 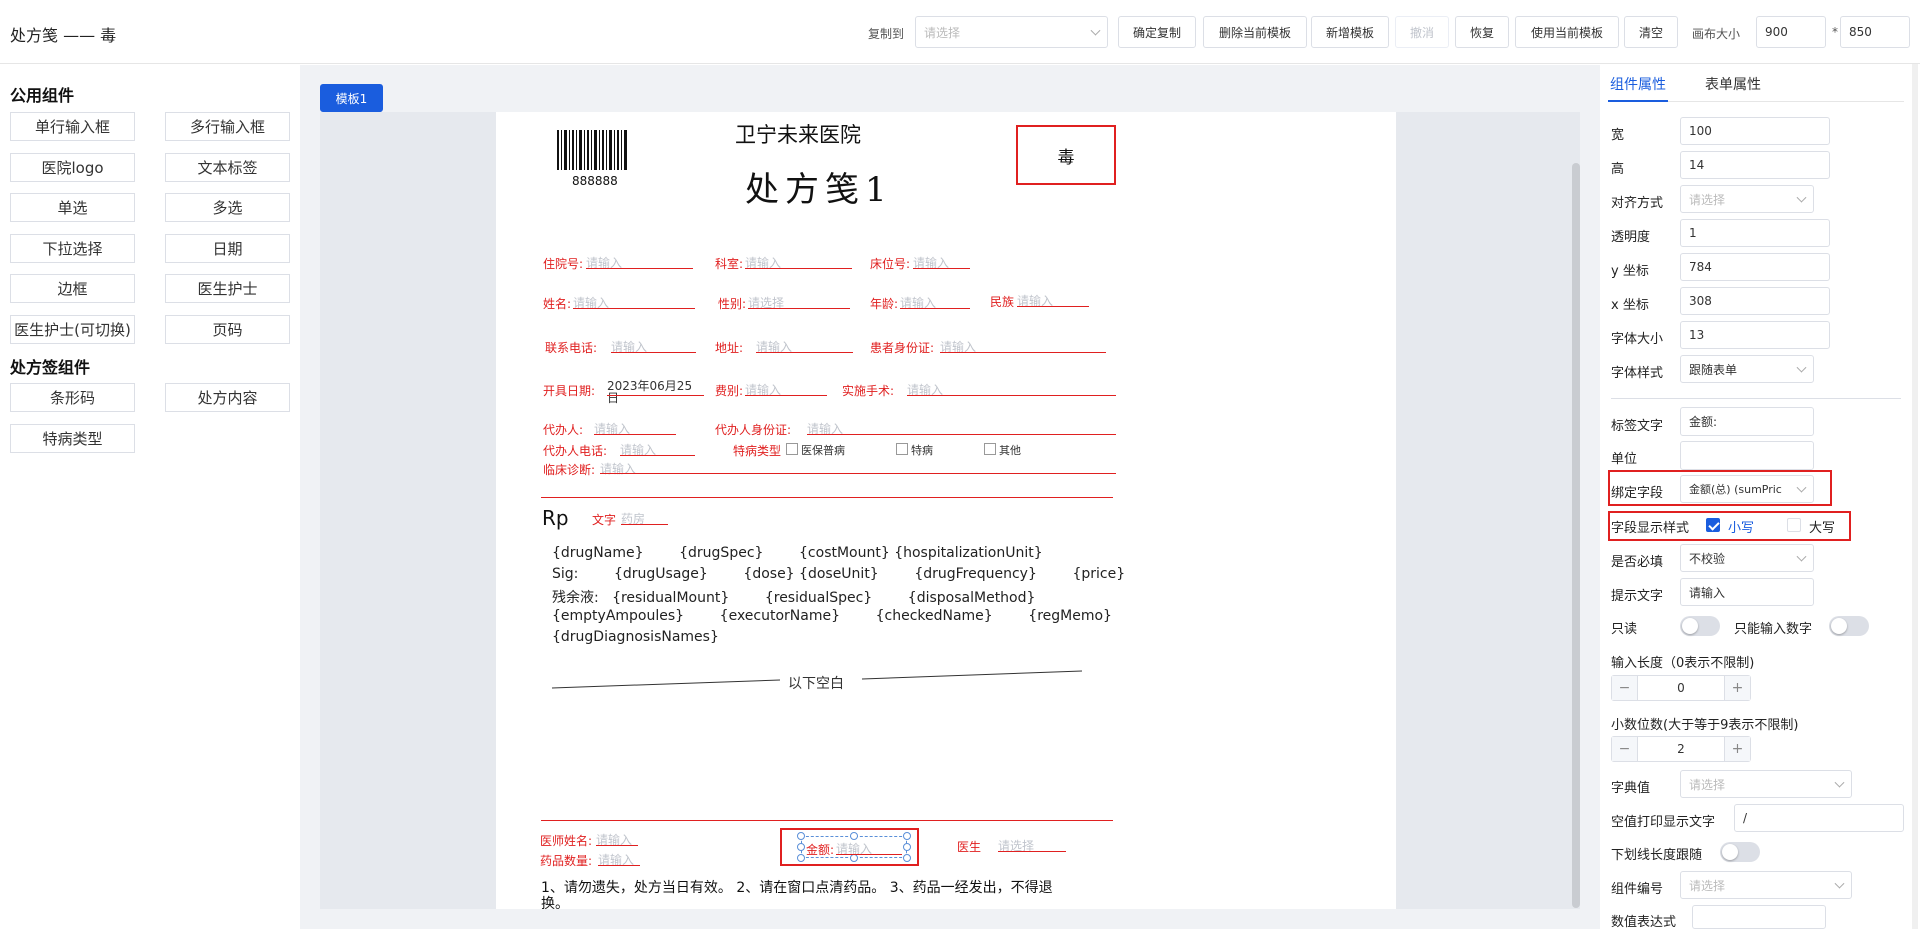 I want to click on text-label: 文字, so click(x=604, y=520).